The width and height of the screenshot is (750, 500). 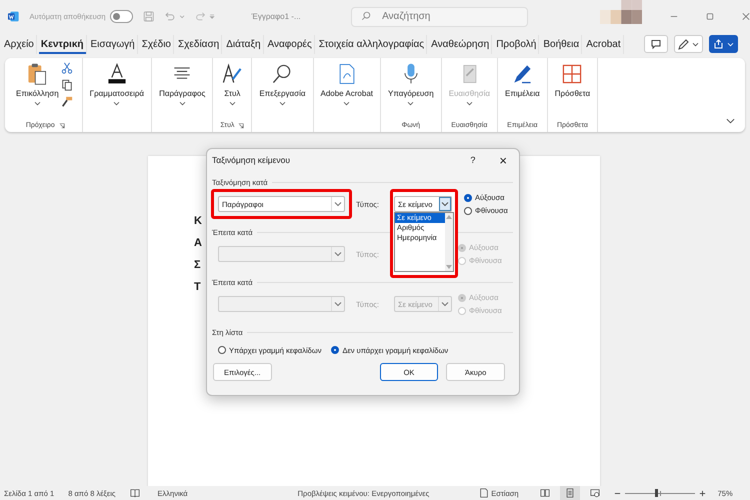 What do you see at coordinates (503, 160) in the screenshot?
I see `close-button: ×` at bounding box center [503, 160].